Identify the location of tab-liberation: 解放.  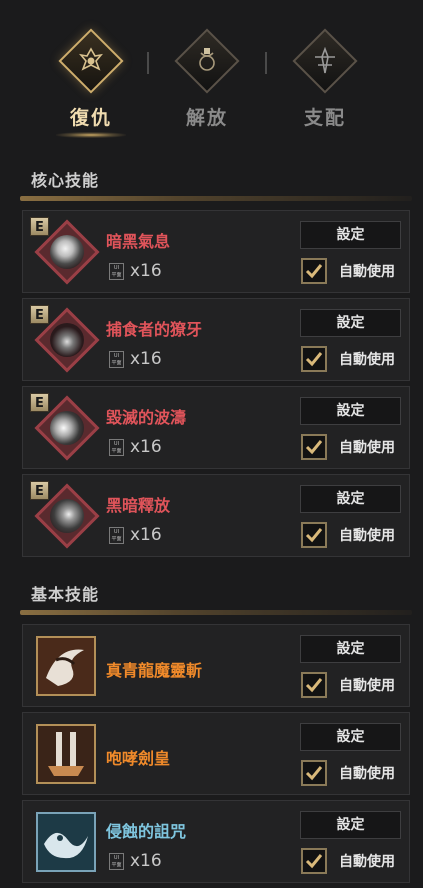
(207, 70).